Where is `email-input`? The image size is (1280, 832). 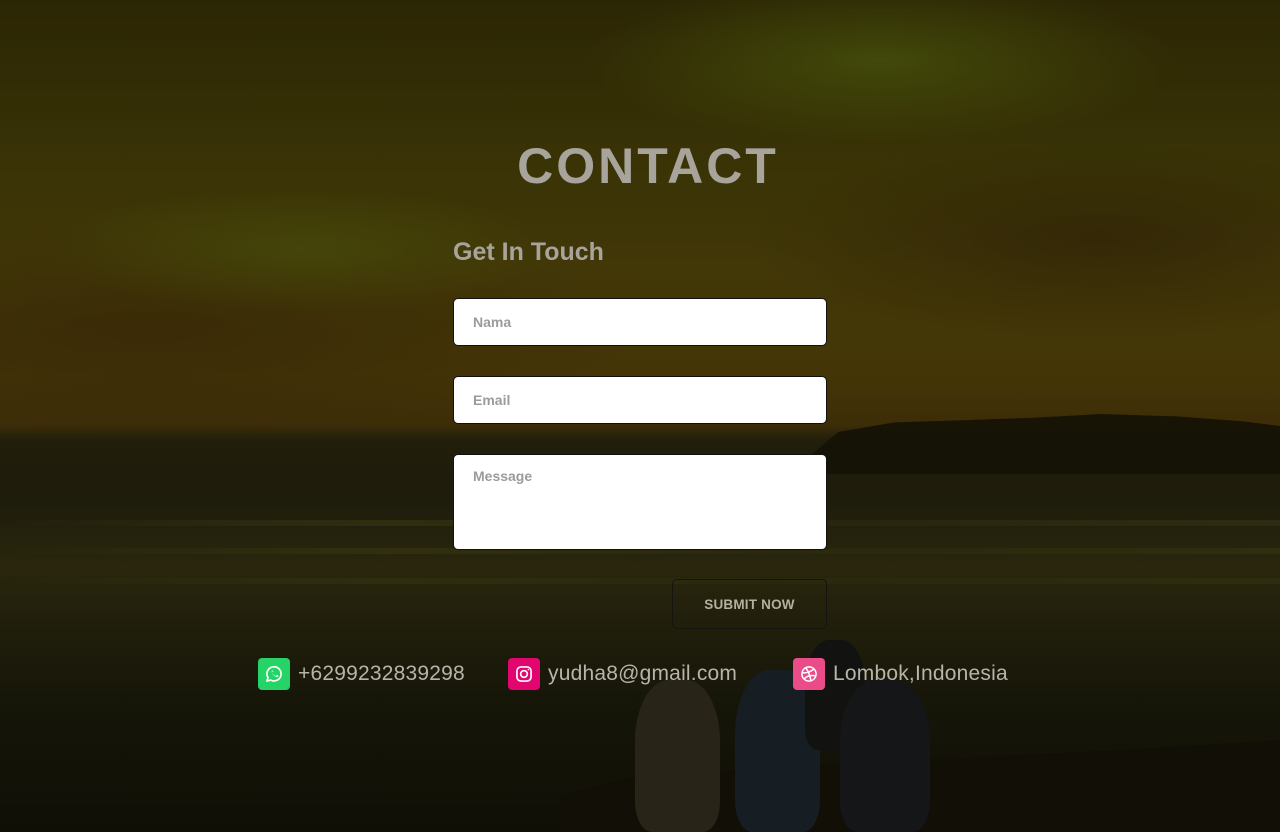
email-input is located at coordinates (640, 400).